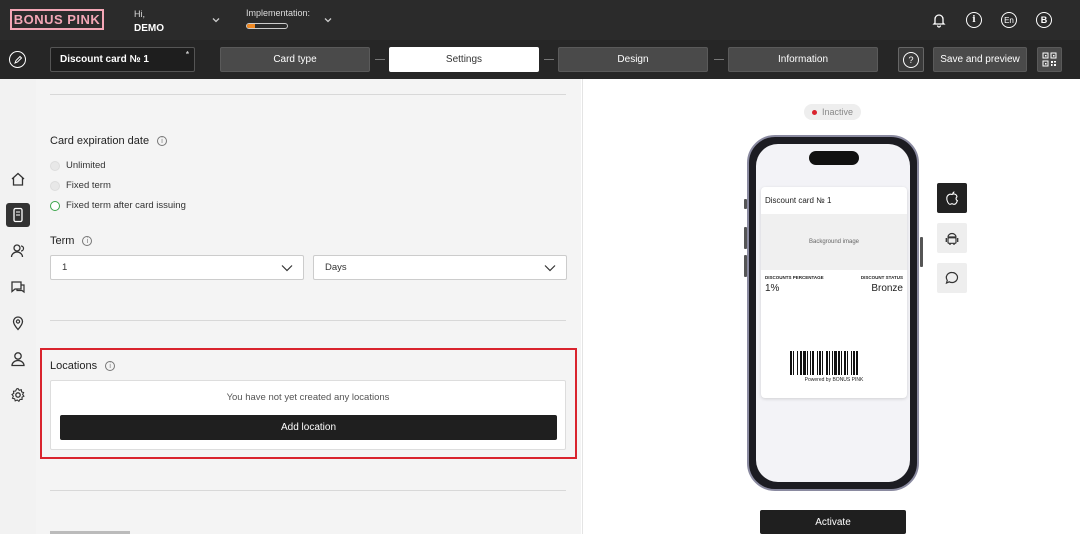  I want to click on message-icon, so click(952, 278).